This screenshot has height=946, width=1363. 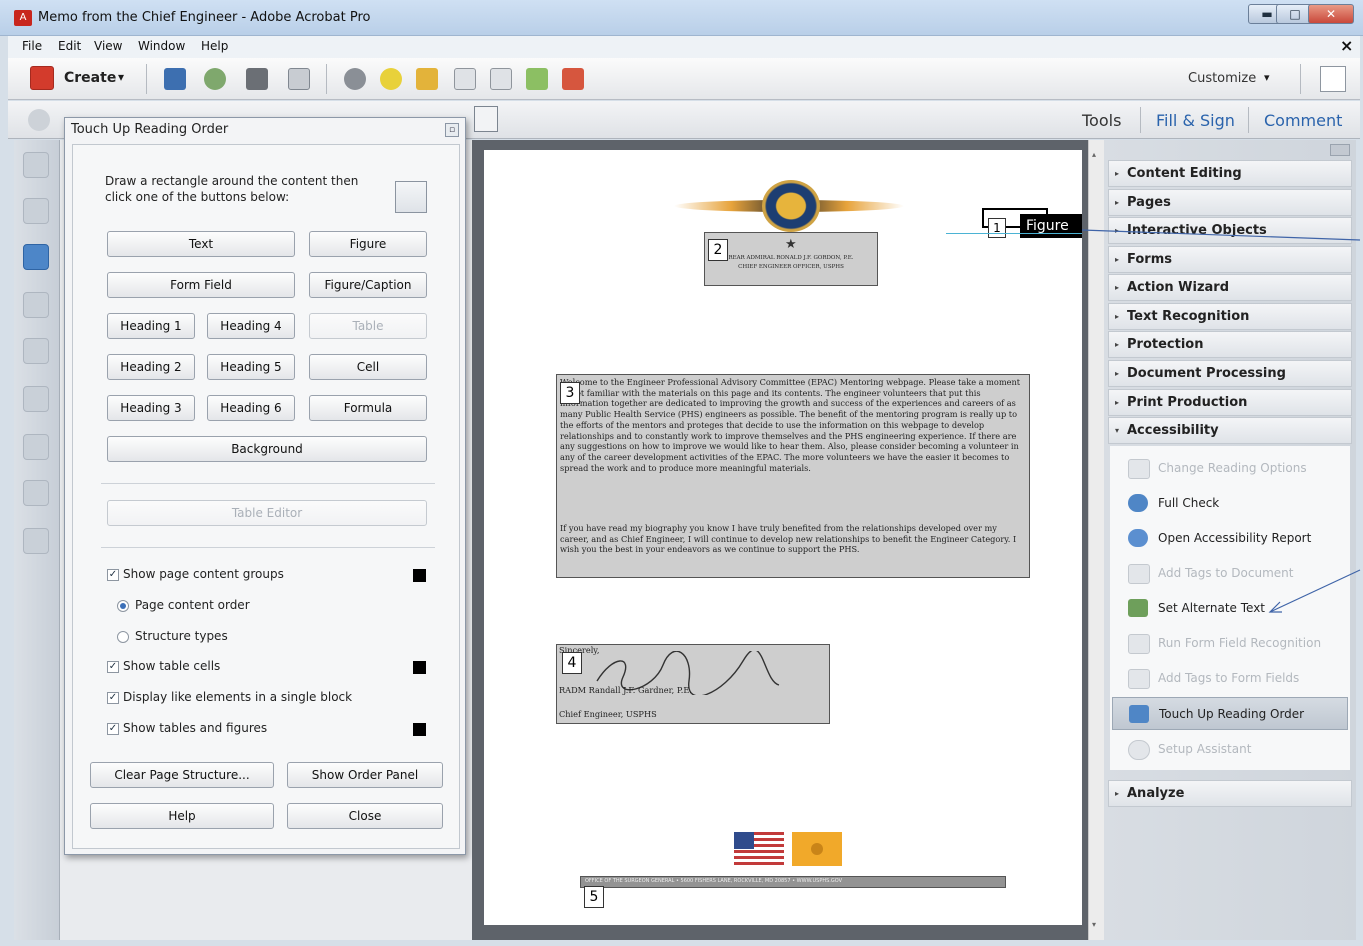 I want to click on zoom-order-icon, so click(x=411, y=197).